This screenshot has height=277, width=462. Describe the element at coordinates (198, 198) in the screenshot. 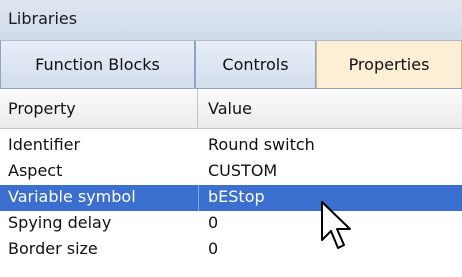

I see `column-divider` at that location.